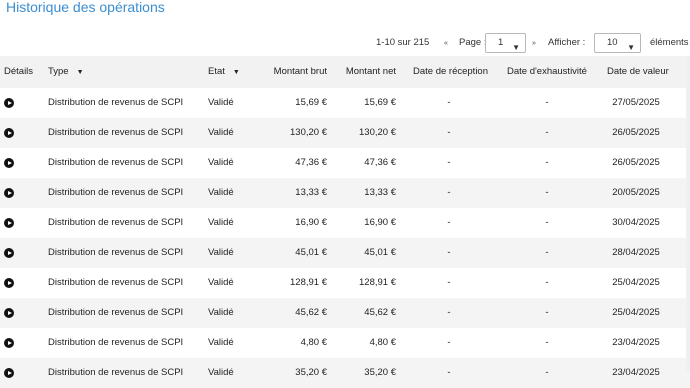 The width and height of the screenshot is (690, 388). What do you see at coordinates (380, 102) in the screenshot?
I see `cell-montant-net: 15,69 €` at bounding box center [380, 102].